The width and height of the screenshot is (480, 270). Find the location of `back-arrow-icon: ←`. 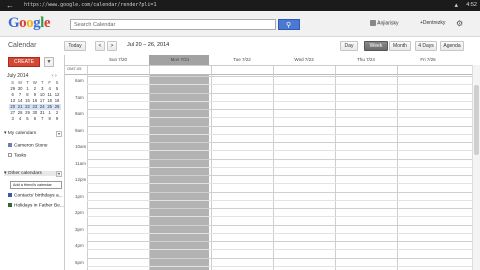

back-arrow-icon: ← is located at coordinates (10, 5).